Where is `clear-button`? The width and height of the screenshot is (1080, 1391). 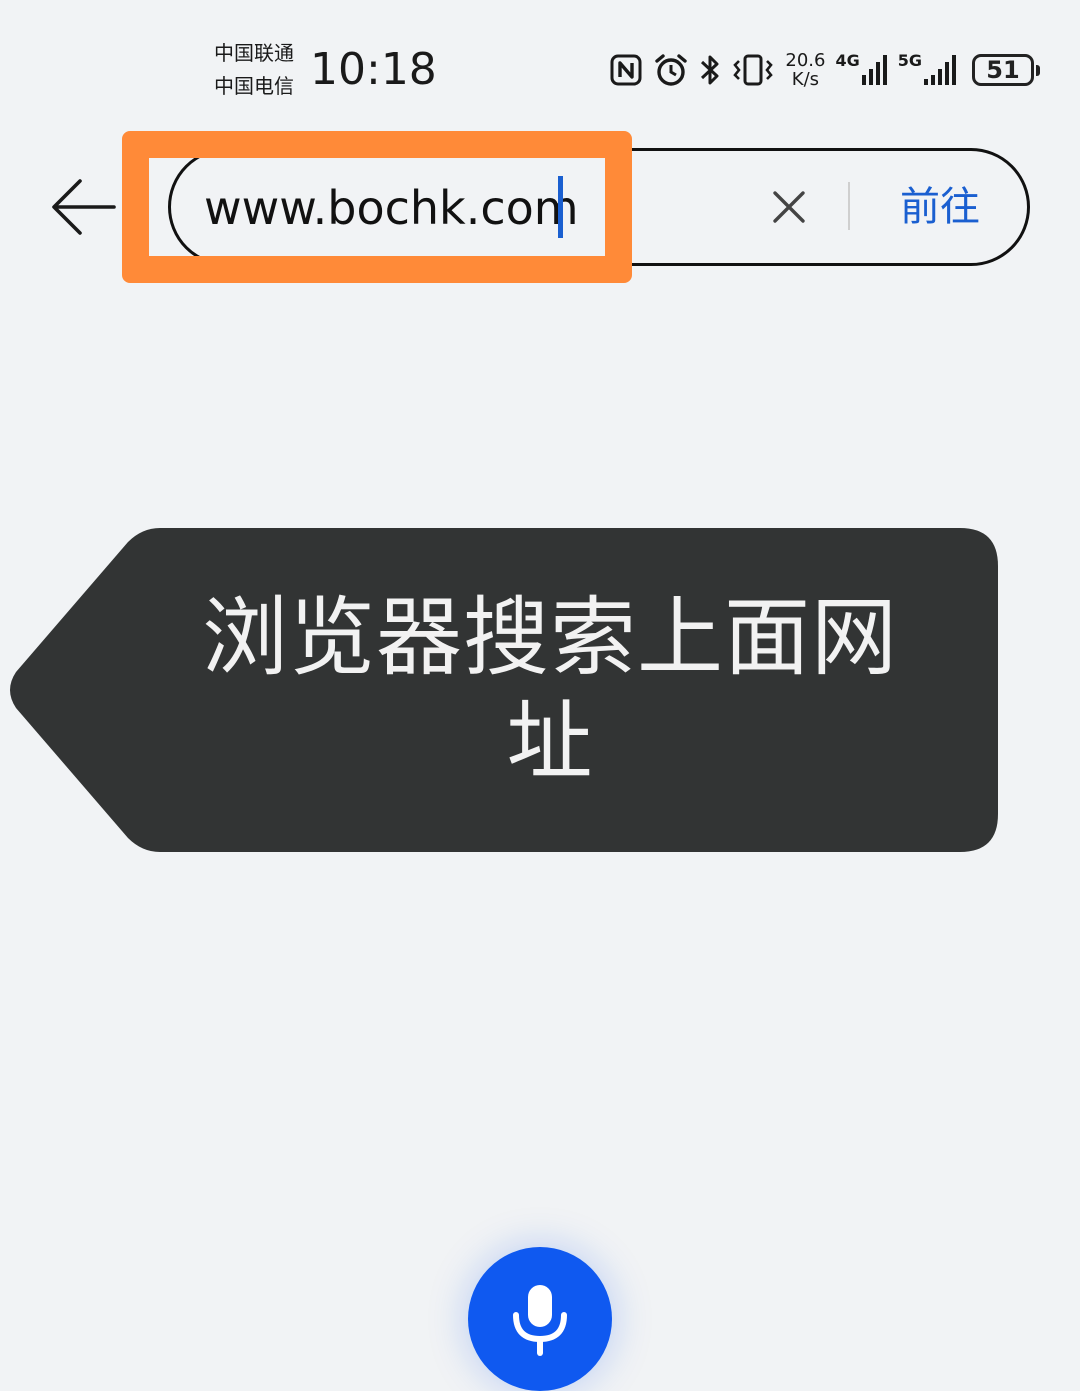
clear-button is located at coordinates (789, 207).